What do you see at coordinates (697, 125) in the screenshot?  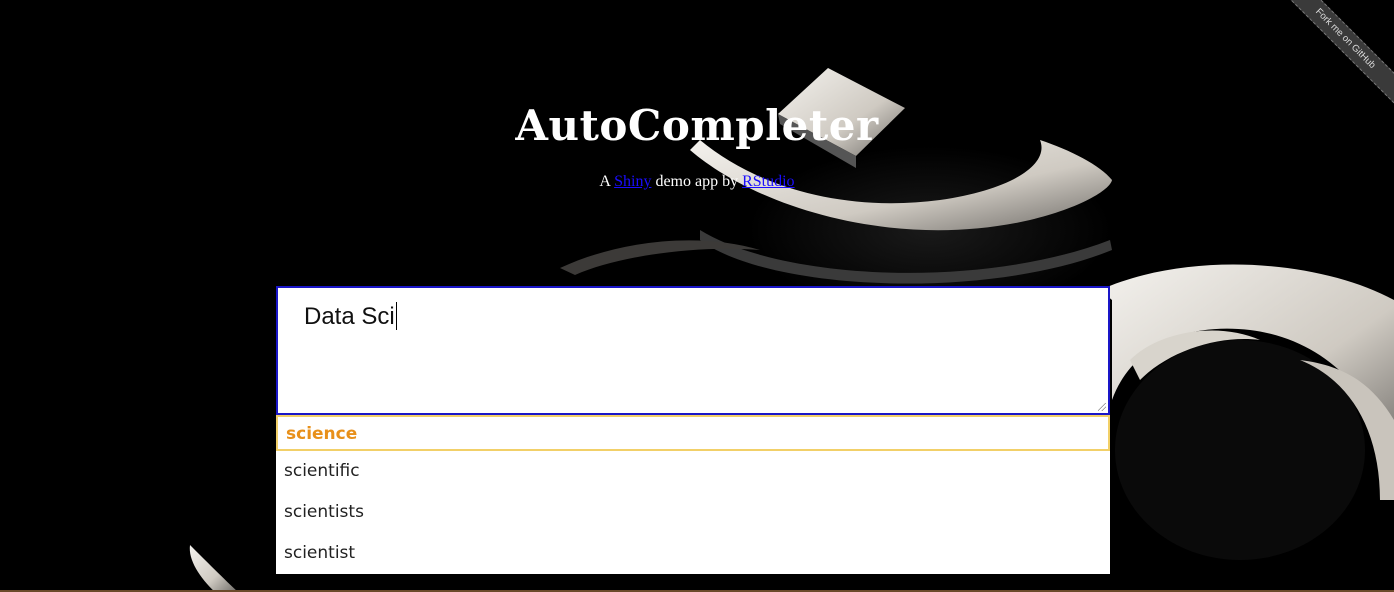 I see `page-title: AutoCompleter` at bounding box center [697, 125].